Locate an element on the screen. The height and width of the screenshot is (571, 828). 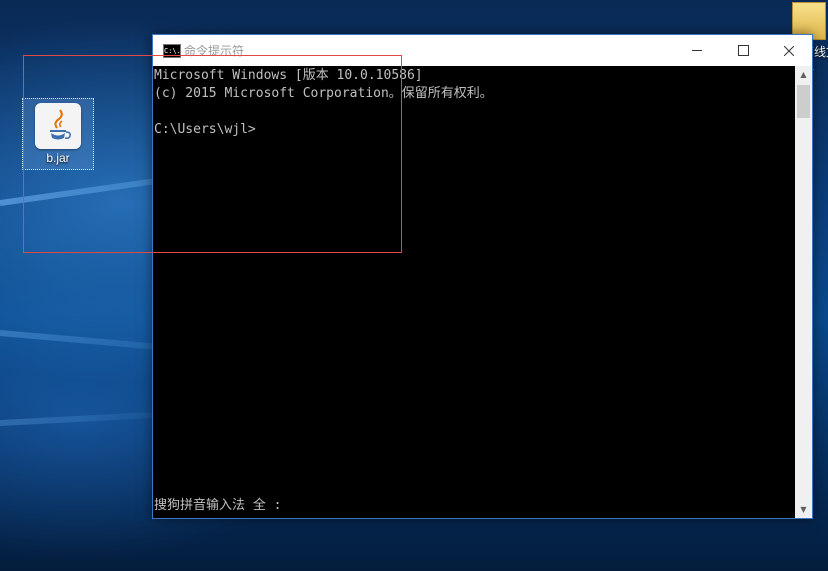
minimize-button is located at coordinates (697, 50).